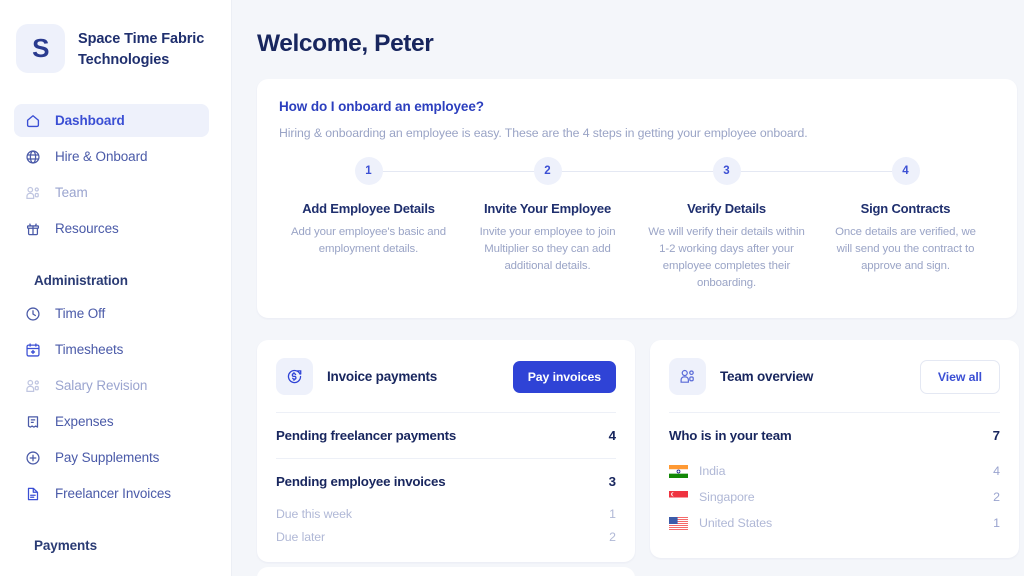 This screenshot has height=576, width=1024. I want to click on subrow-value: 1, so click(612, 514).